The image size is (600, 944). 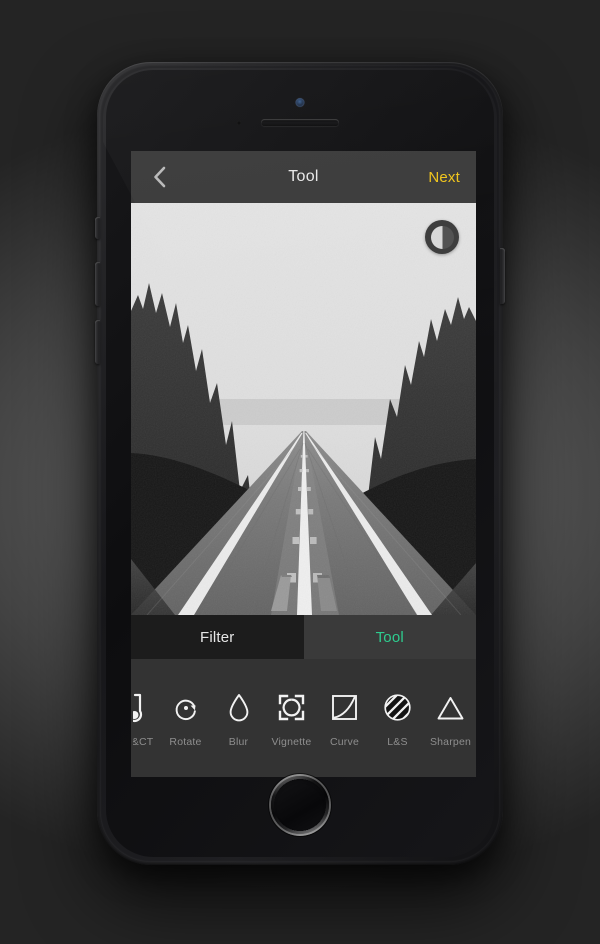 I want to click on tool-strip: B&CT Rotate, so click(x=303, y=718).